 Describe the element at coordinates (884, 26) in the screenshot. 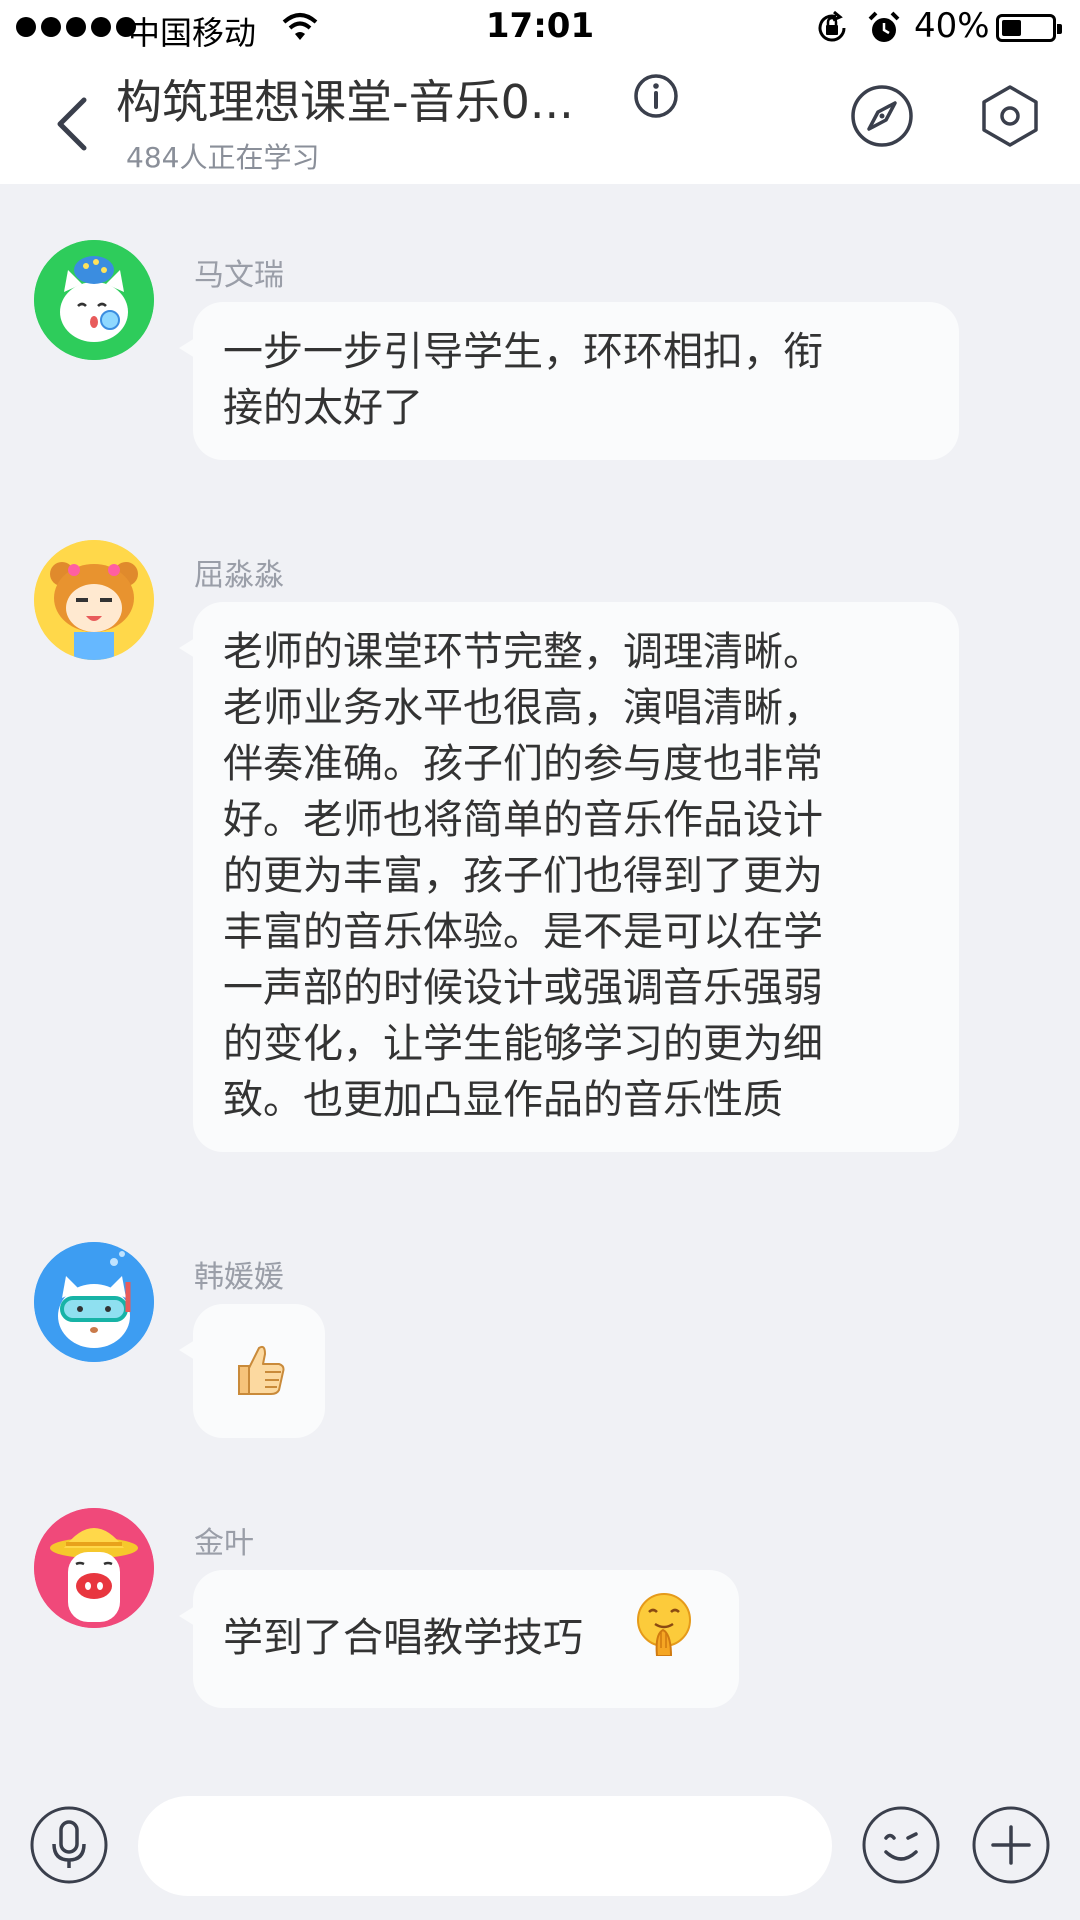

I see `alarm-icon` at that location.